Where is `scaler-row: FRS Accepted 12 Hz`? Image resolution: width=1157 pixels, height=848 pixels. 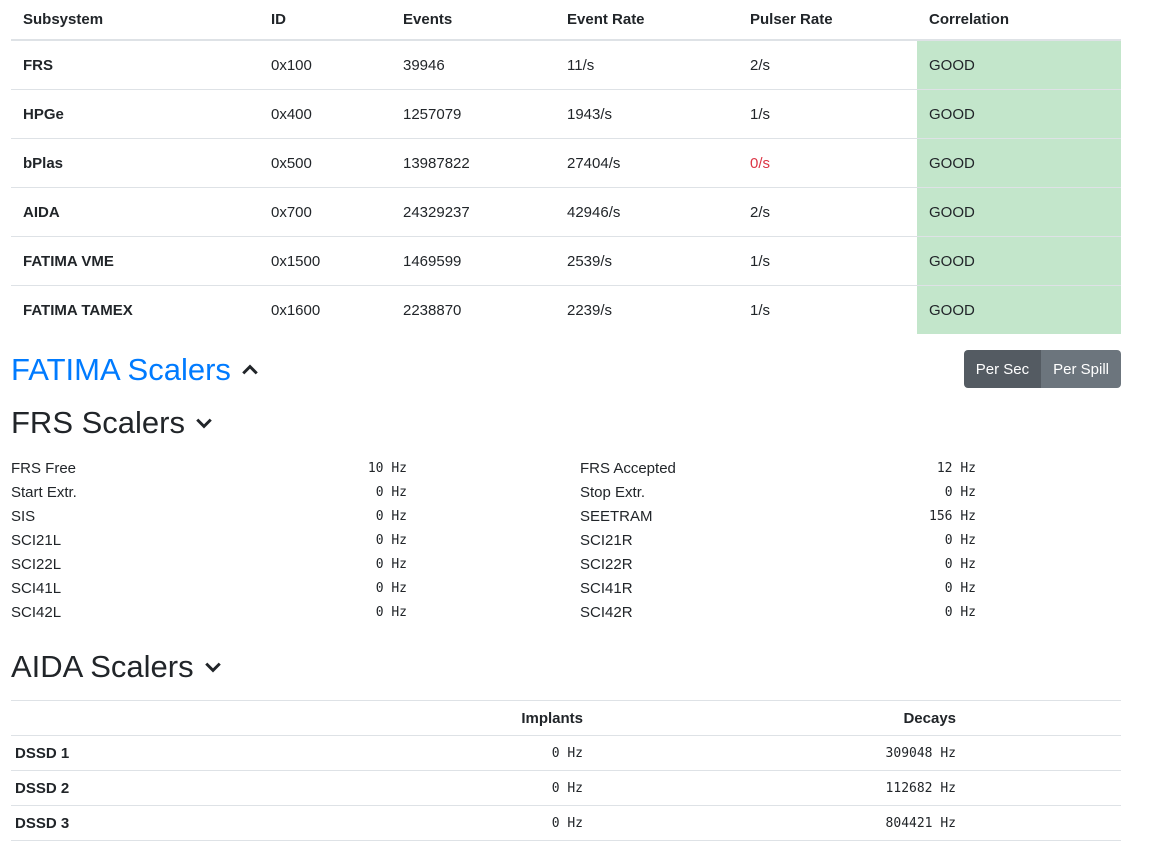
scaler-row: FRS Accepted 12 Hz is located at coordinates (778, 468).